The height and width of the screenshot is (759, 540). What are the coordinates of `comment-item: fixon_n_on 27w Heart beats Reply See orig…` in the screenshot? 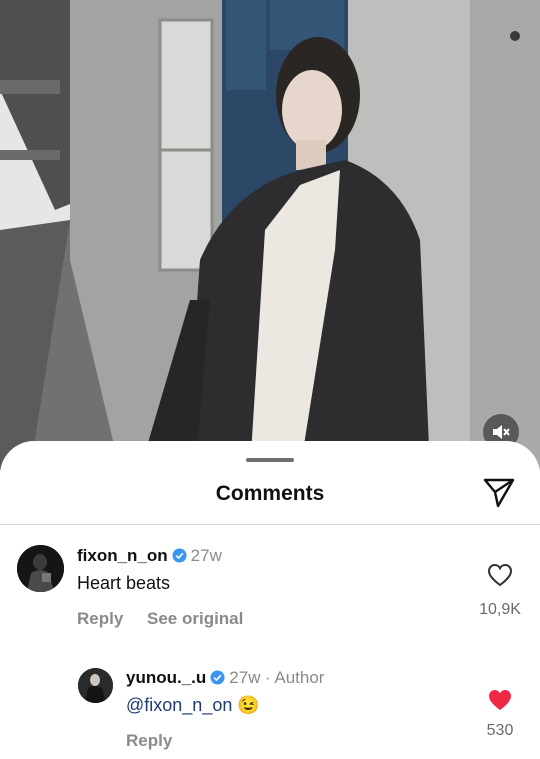 It's located at (270, 591).